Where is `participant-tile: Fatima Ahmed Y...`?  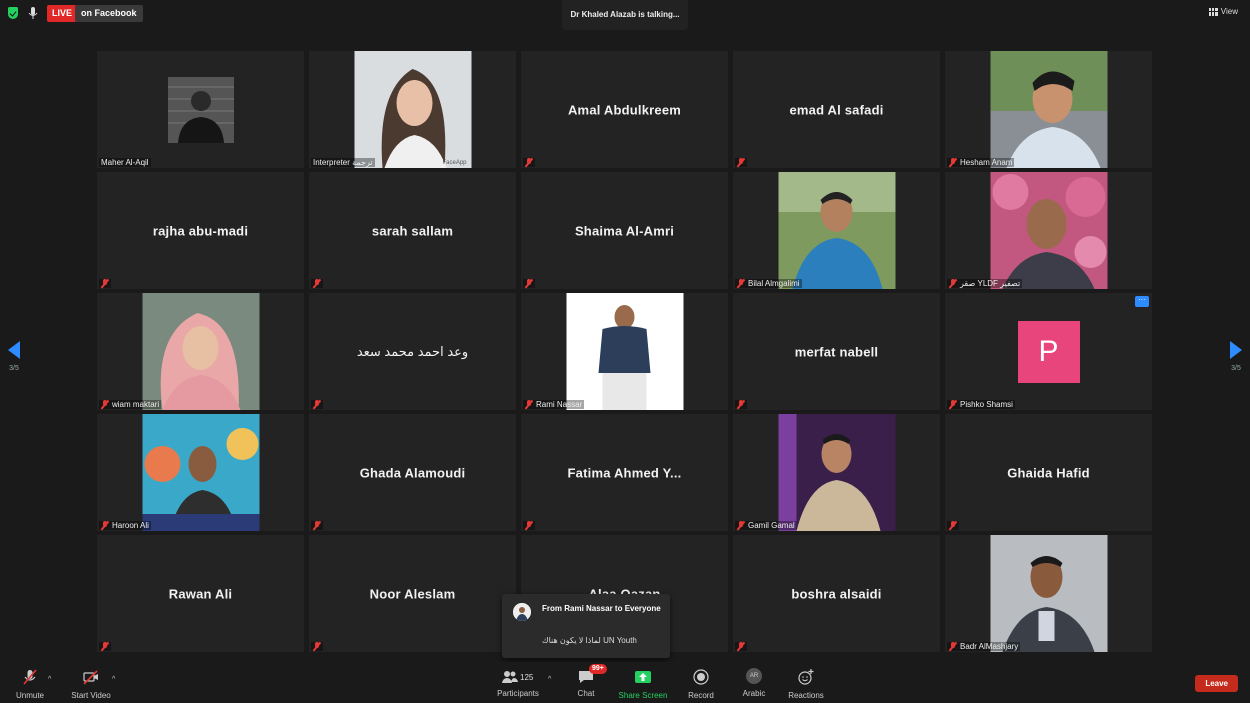
participant-tile: Fatima Ahmed Y... is located at coordinates (624, 472).